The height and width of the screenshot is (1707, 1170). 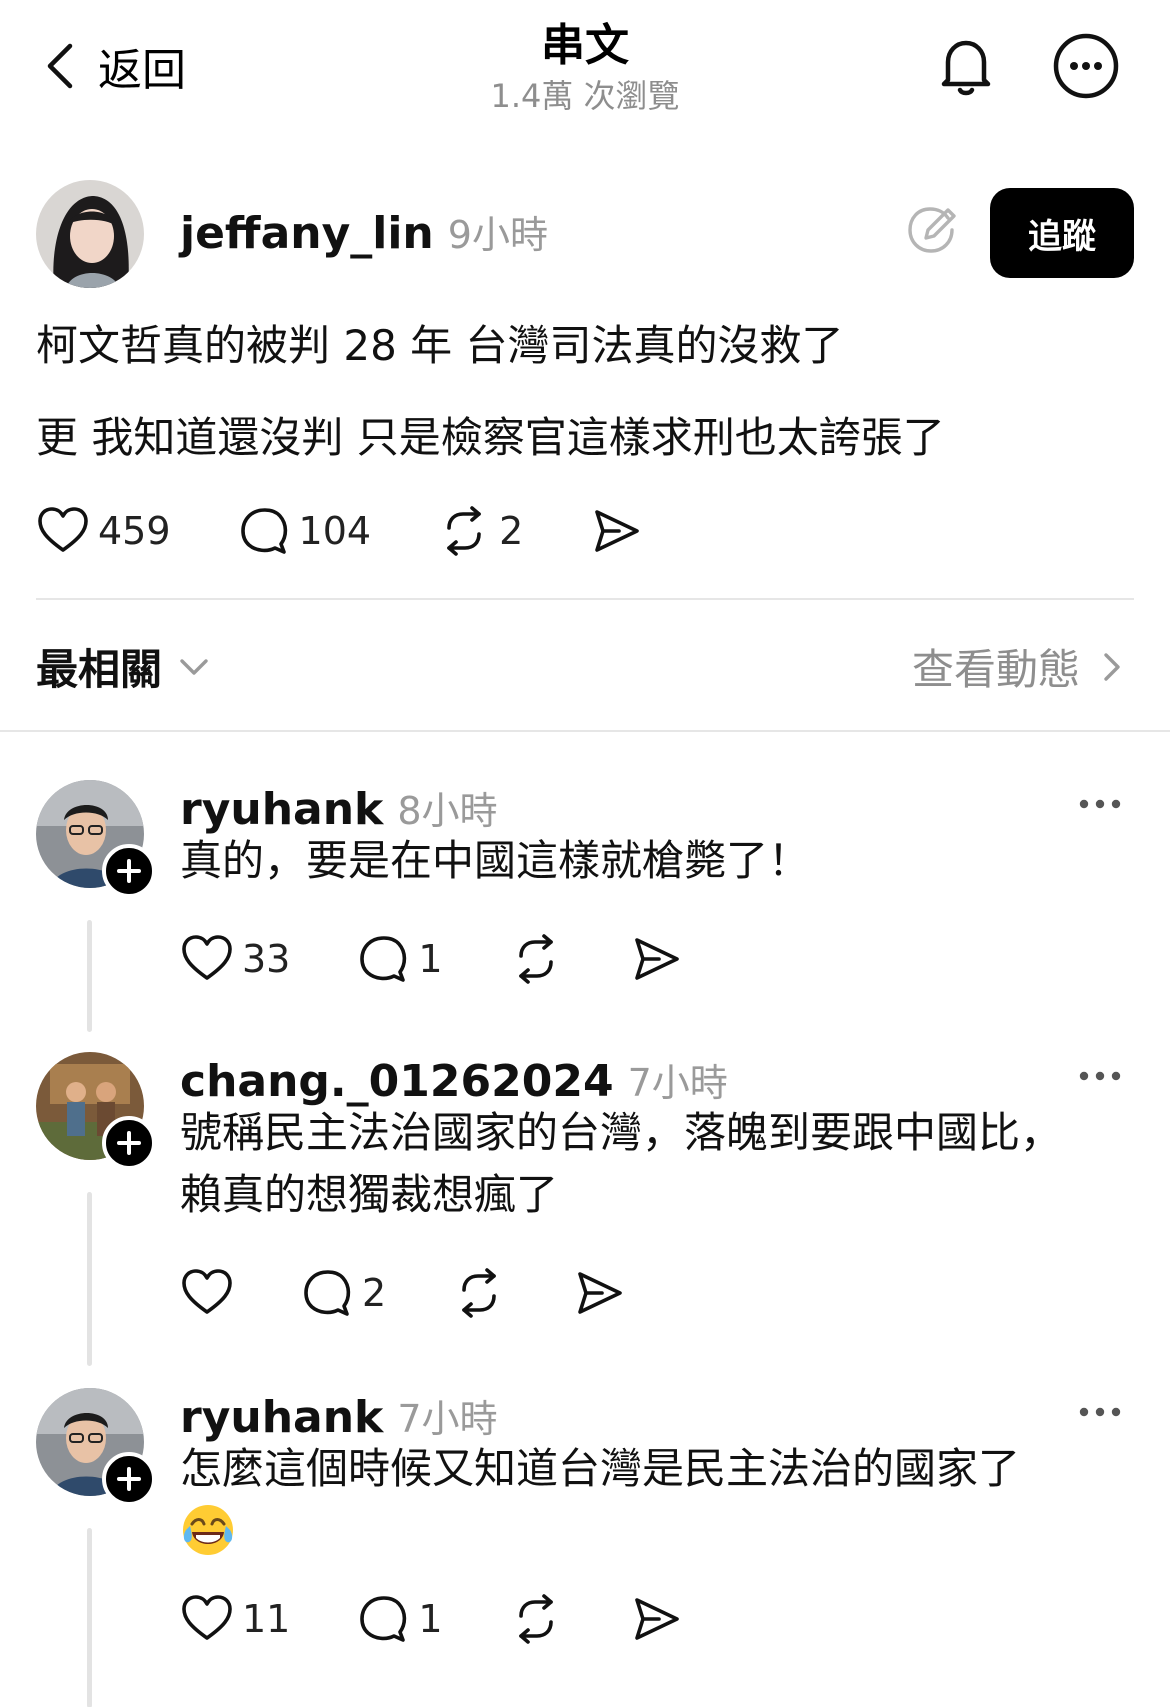 I want to click on reply-actions: 33 1, so click(x=431, y=959).